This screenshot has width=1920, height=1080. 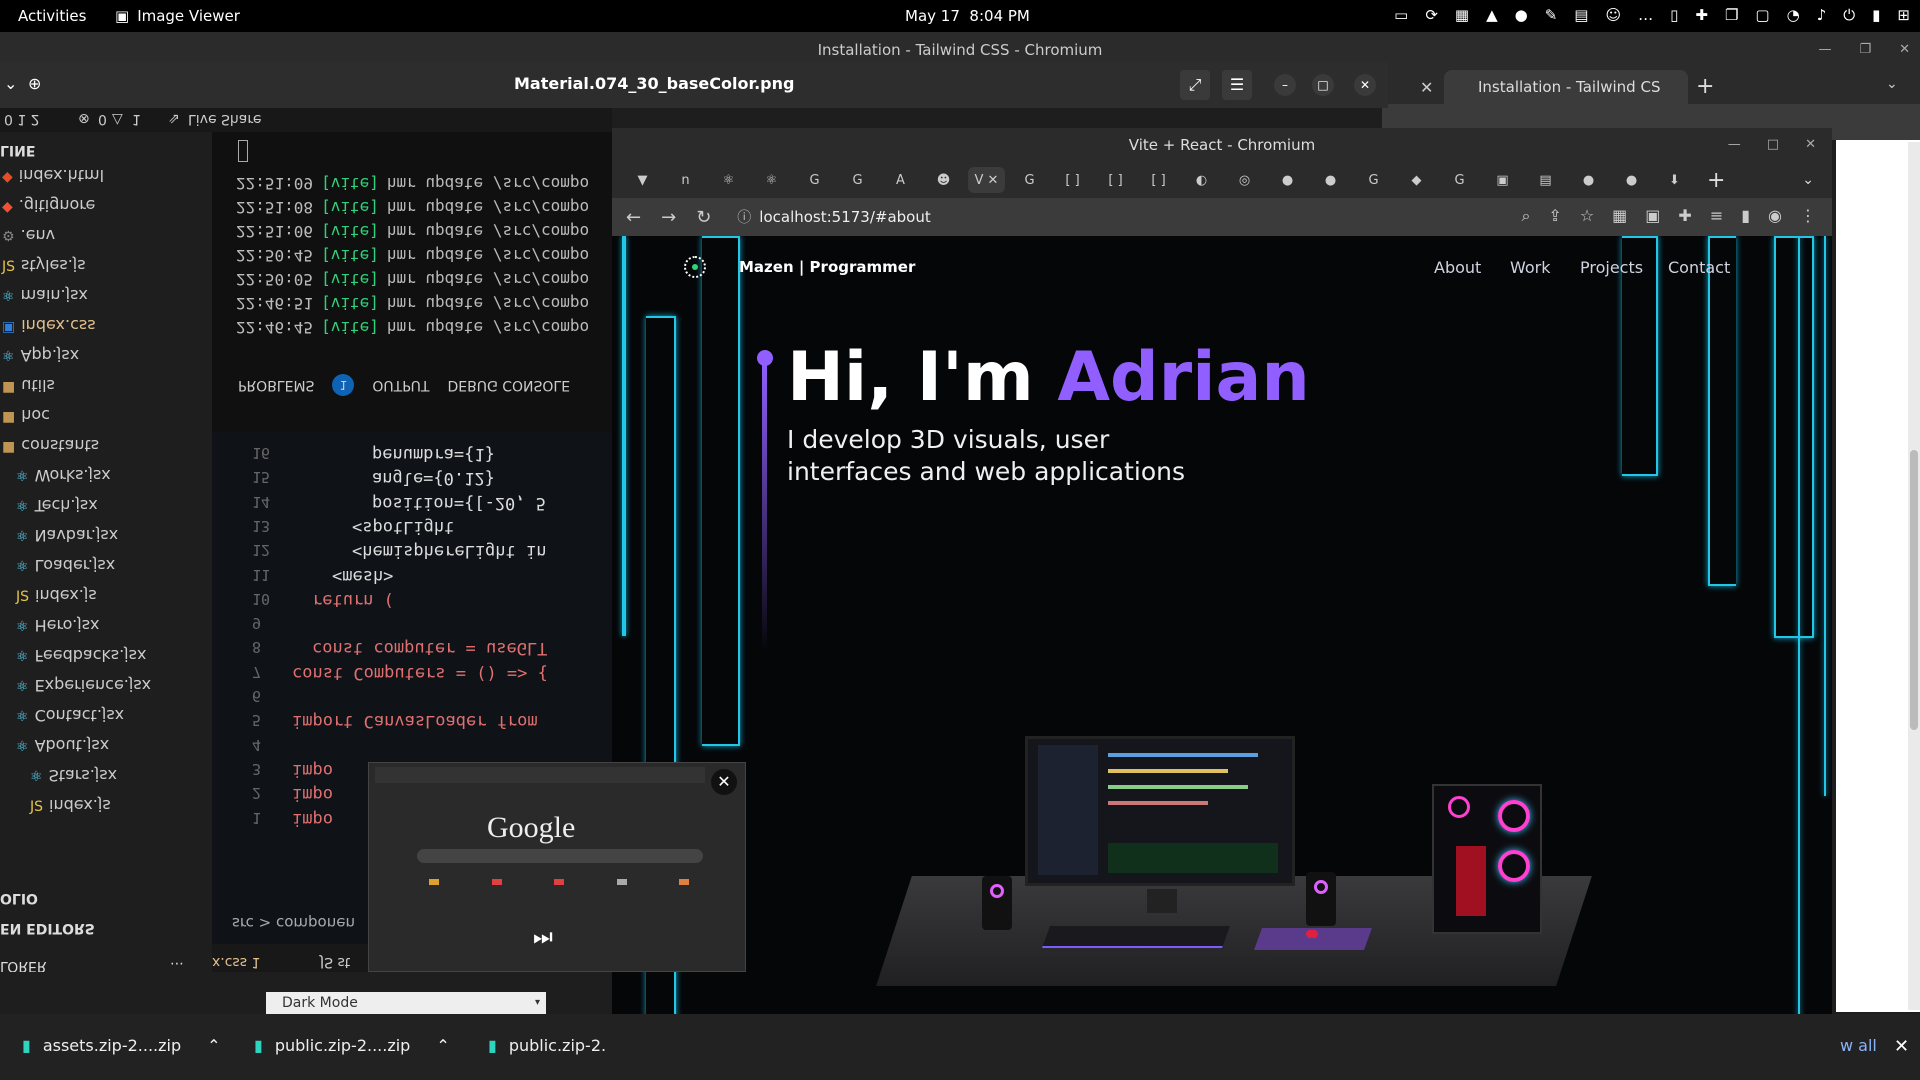 What do you see at coordinates (1545, 180) in the screenshot?
I see `tab-chart: ▤` at bounding box center [1545, 180].